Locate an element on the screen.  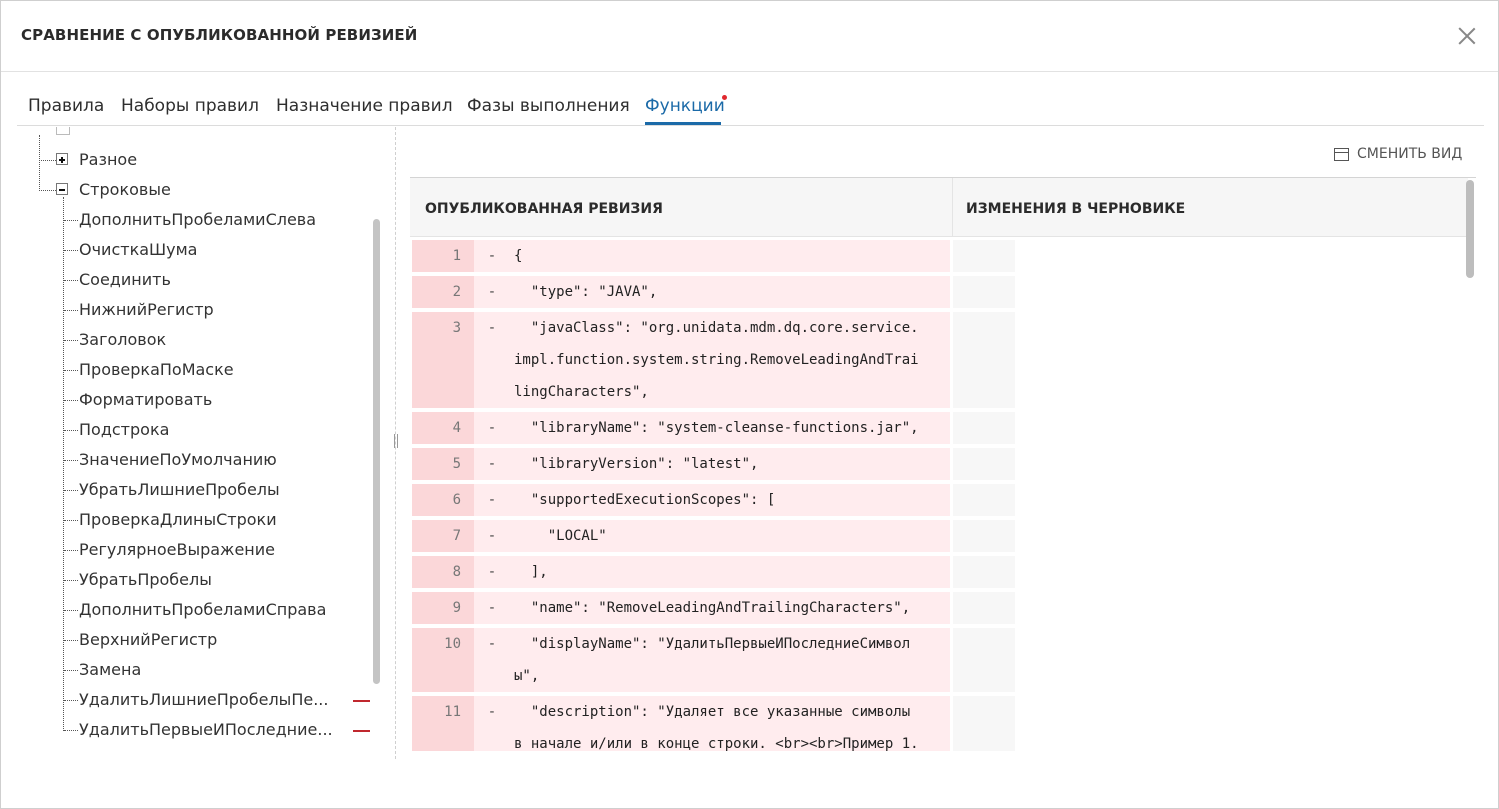
tree-group-misc: Разное is located at coordinates (108, 159).